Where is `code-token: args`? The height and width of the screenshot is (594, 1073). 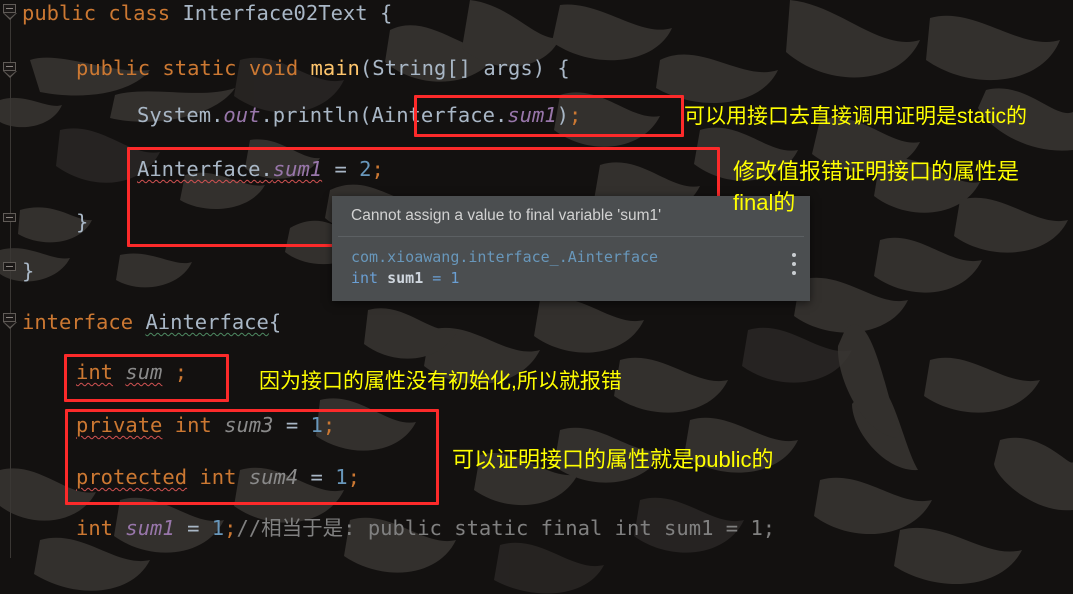 code-token: args is located at coordinates (508, 68).